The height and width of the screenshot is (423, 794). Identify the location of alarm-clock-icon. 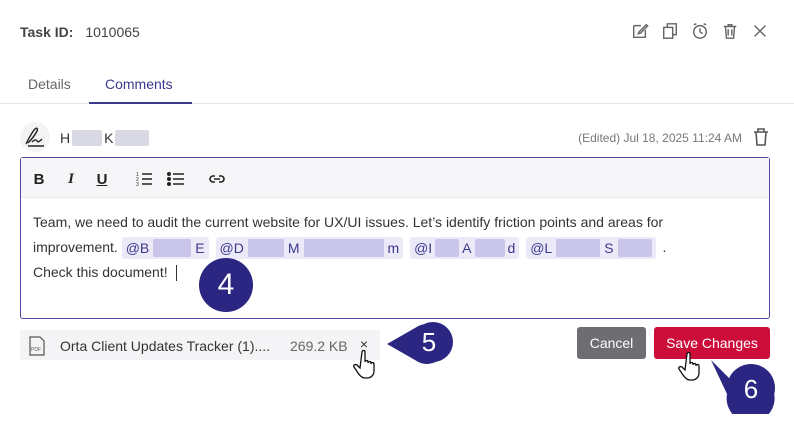
(700, 31).